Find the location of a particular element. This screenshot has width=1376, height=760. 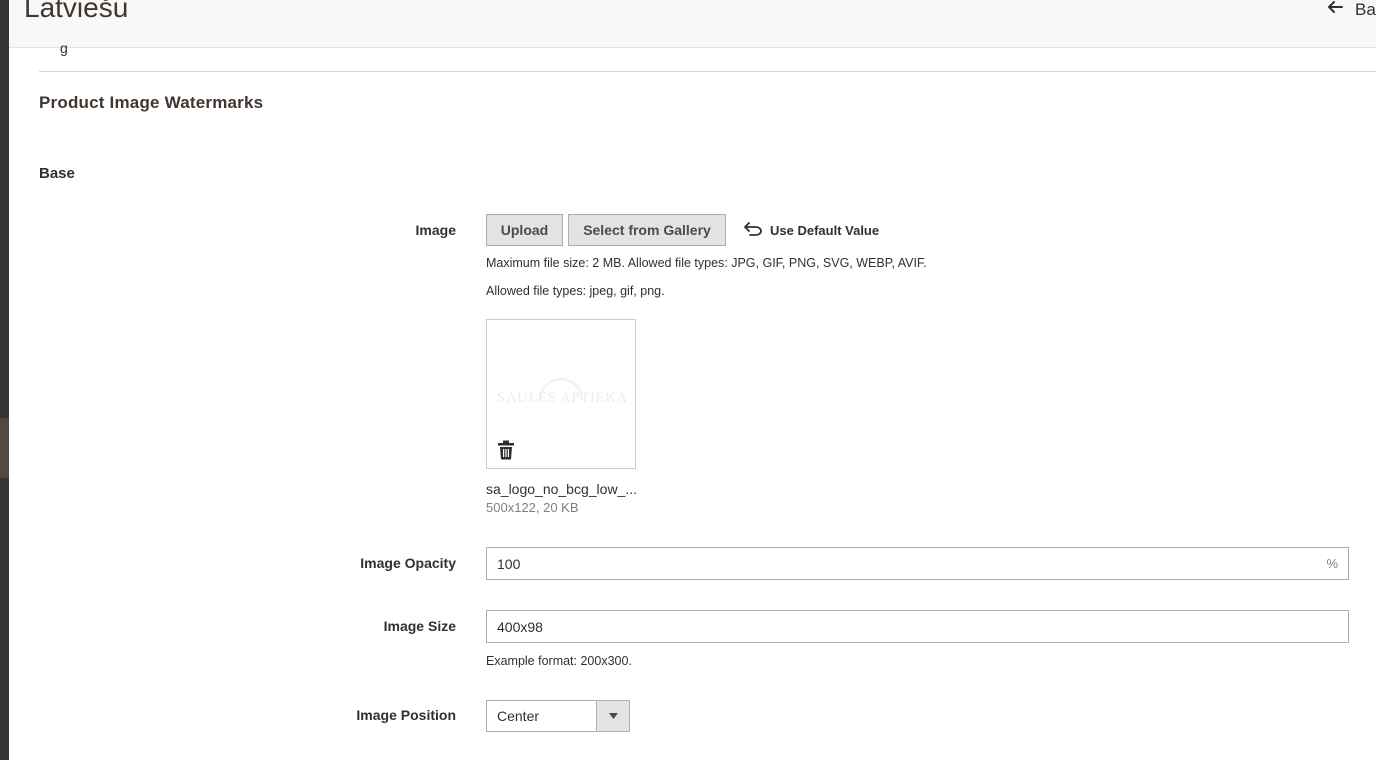

page-title: Latviešu is located at coordinates (76, 11).